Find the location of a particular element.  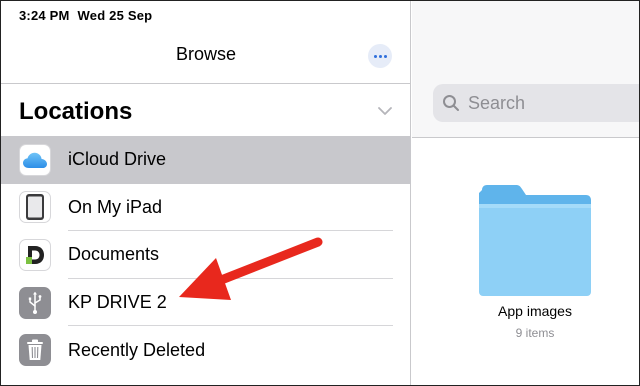

location-recently-deleted: Recently Deleted is located at coordinates (206, 350).